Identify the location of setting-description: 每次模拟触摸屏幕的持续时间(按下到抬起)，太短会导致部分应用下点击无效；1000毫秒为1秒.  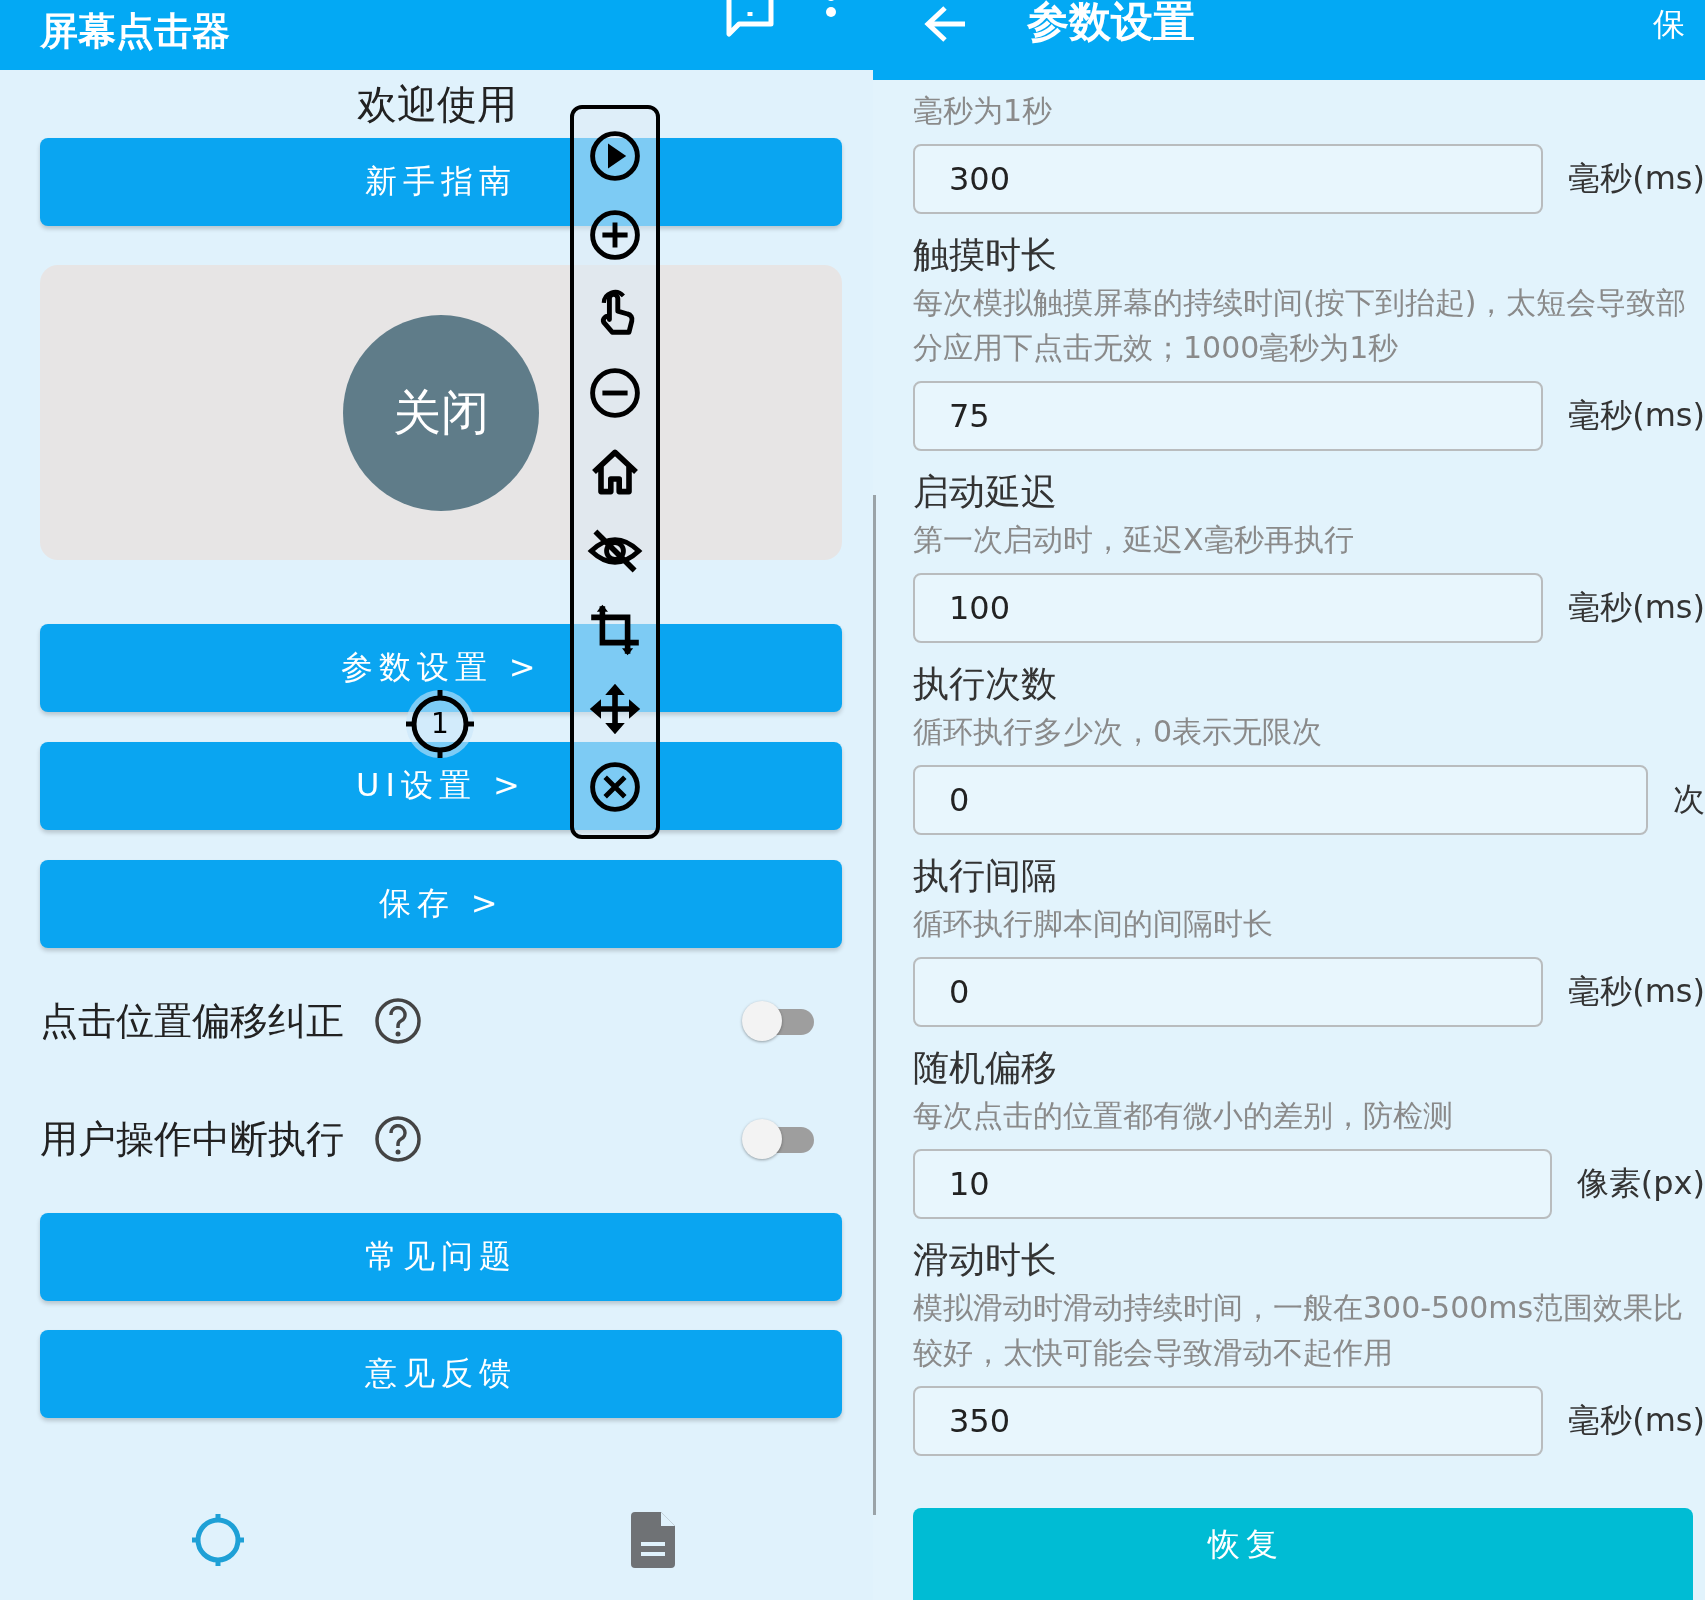
(1300, 325).